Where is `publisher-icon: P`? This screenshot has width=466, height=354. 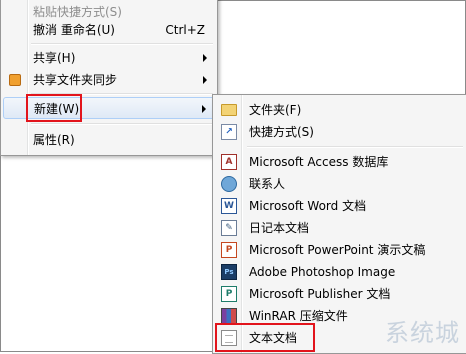 publisher-icon: P is located at coordinates (229, 294).